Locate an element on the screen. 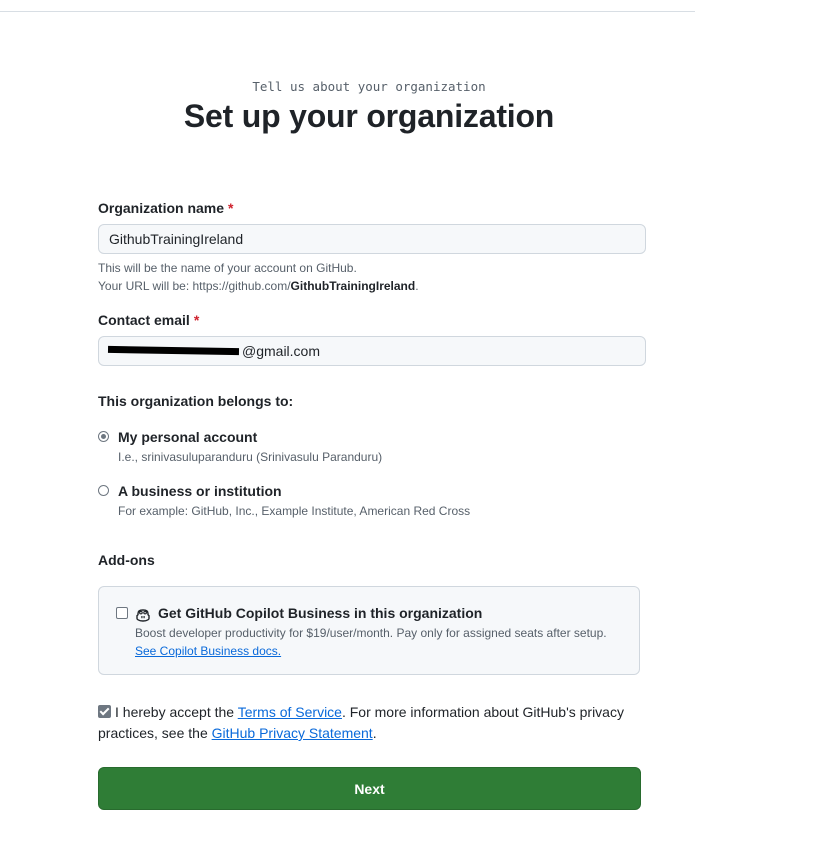  page-title: Set up your organization is located at coordinates (369, 116).